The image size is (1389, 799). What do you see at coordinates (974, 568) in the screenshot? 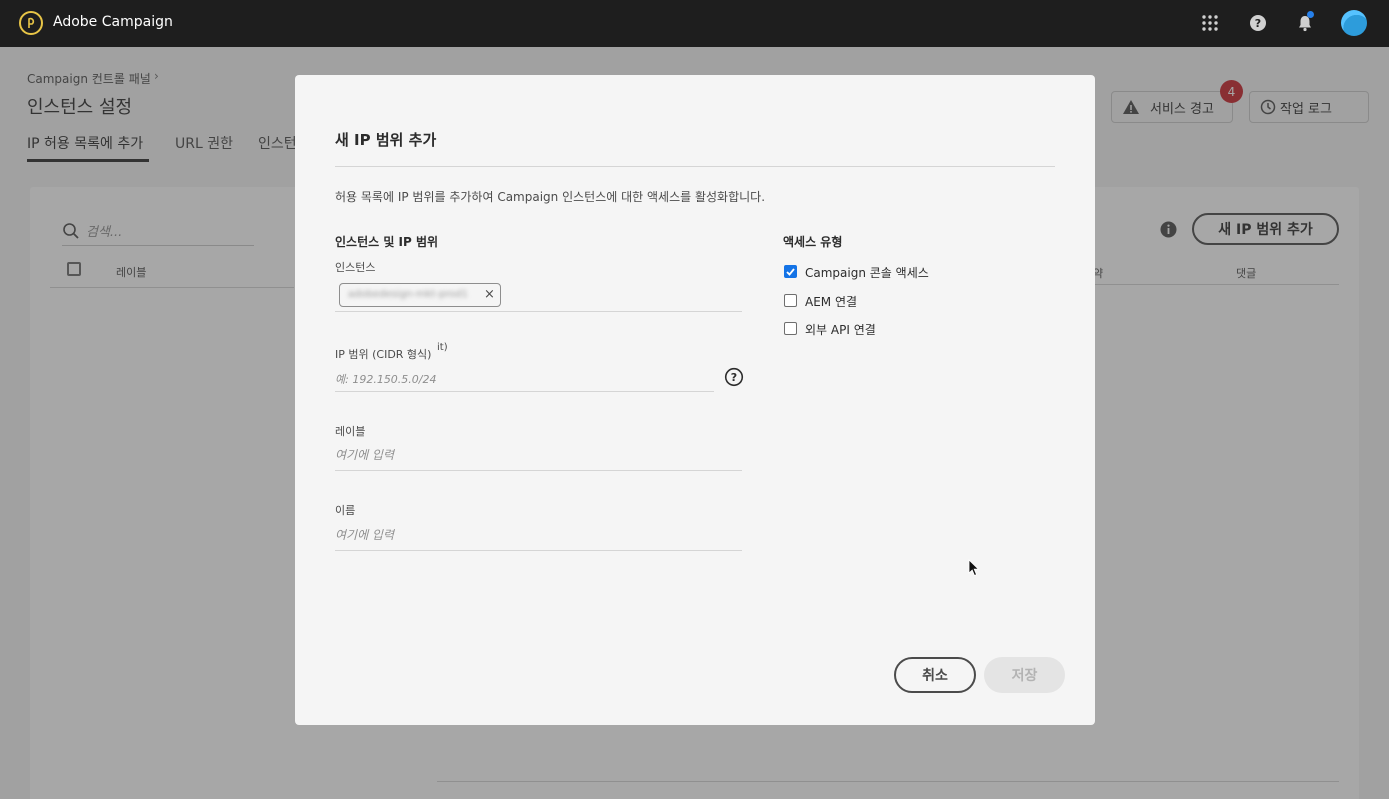
I see `mouse-cursor-icon` at bounding box center [974, 568].